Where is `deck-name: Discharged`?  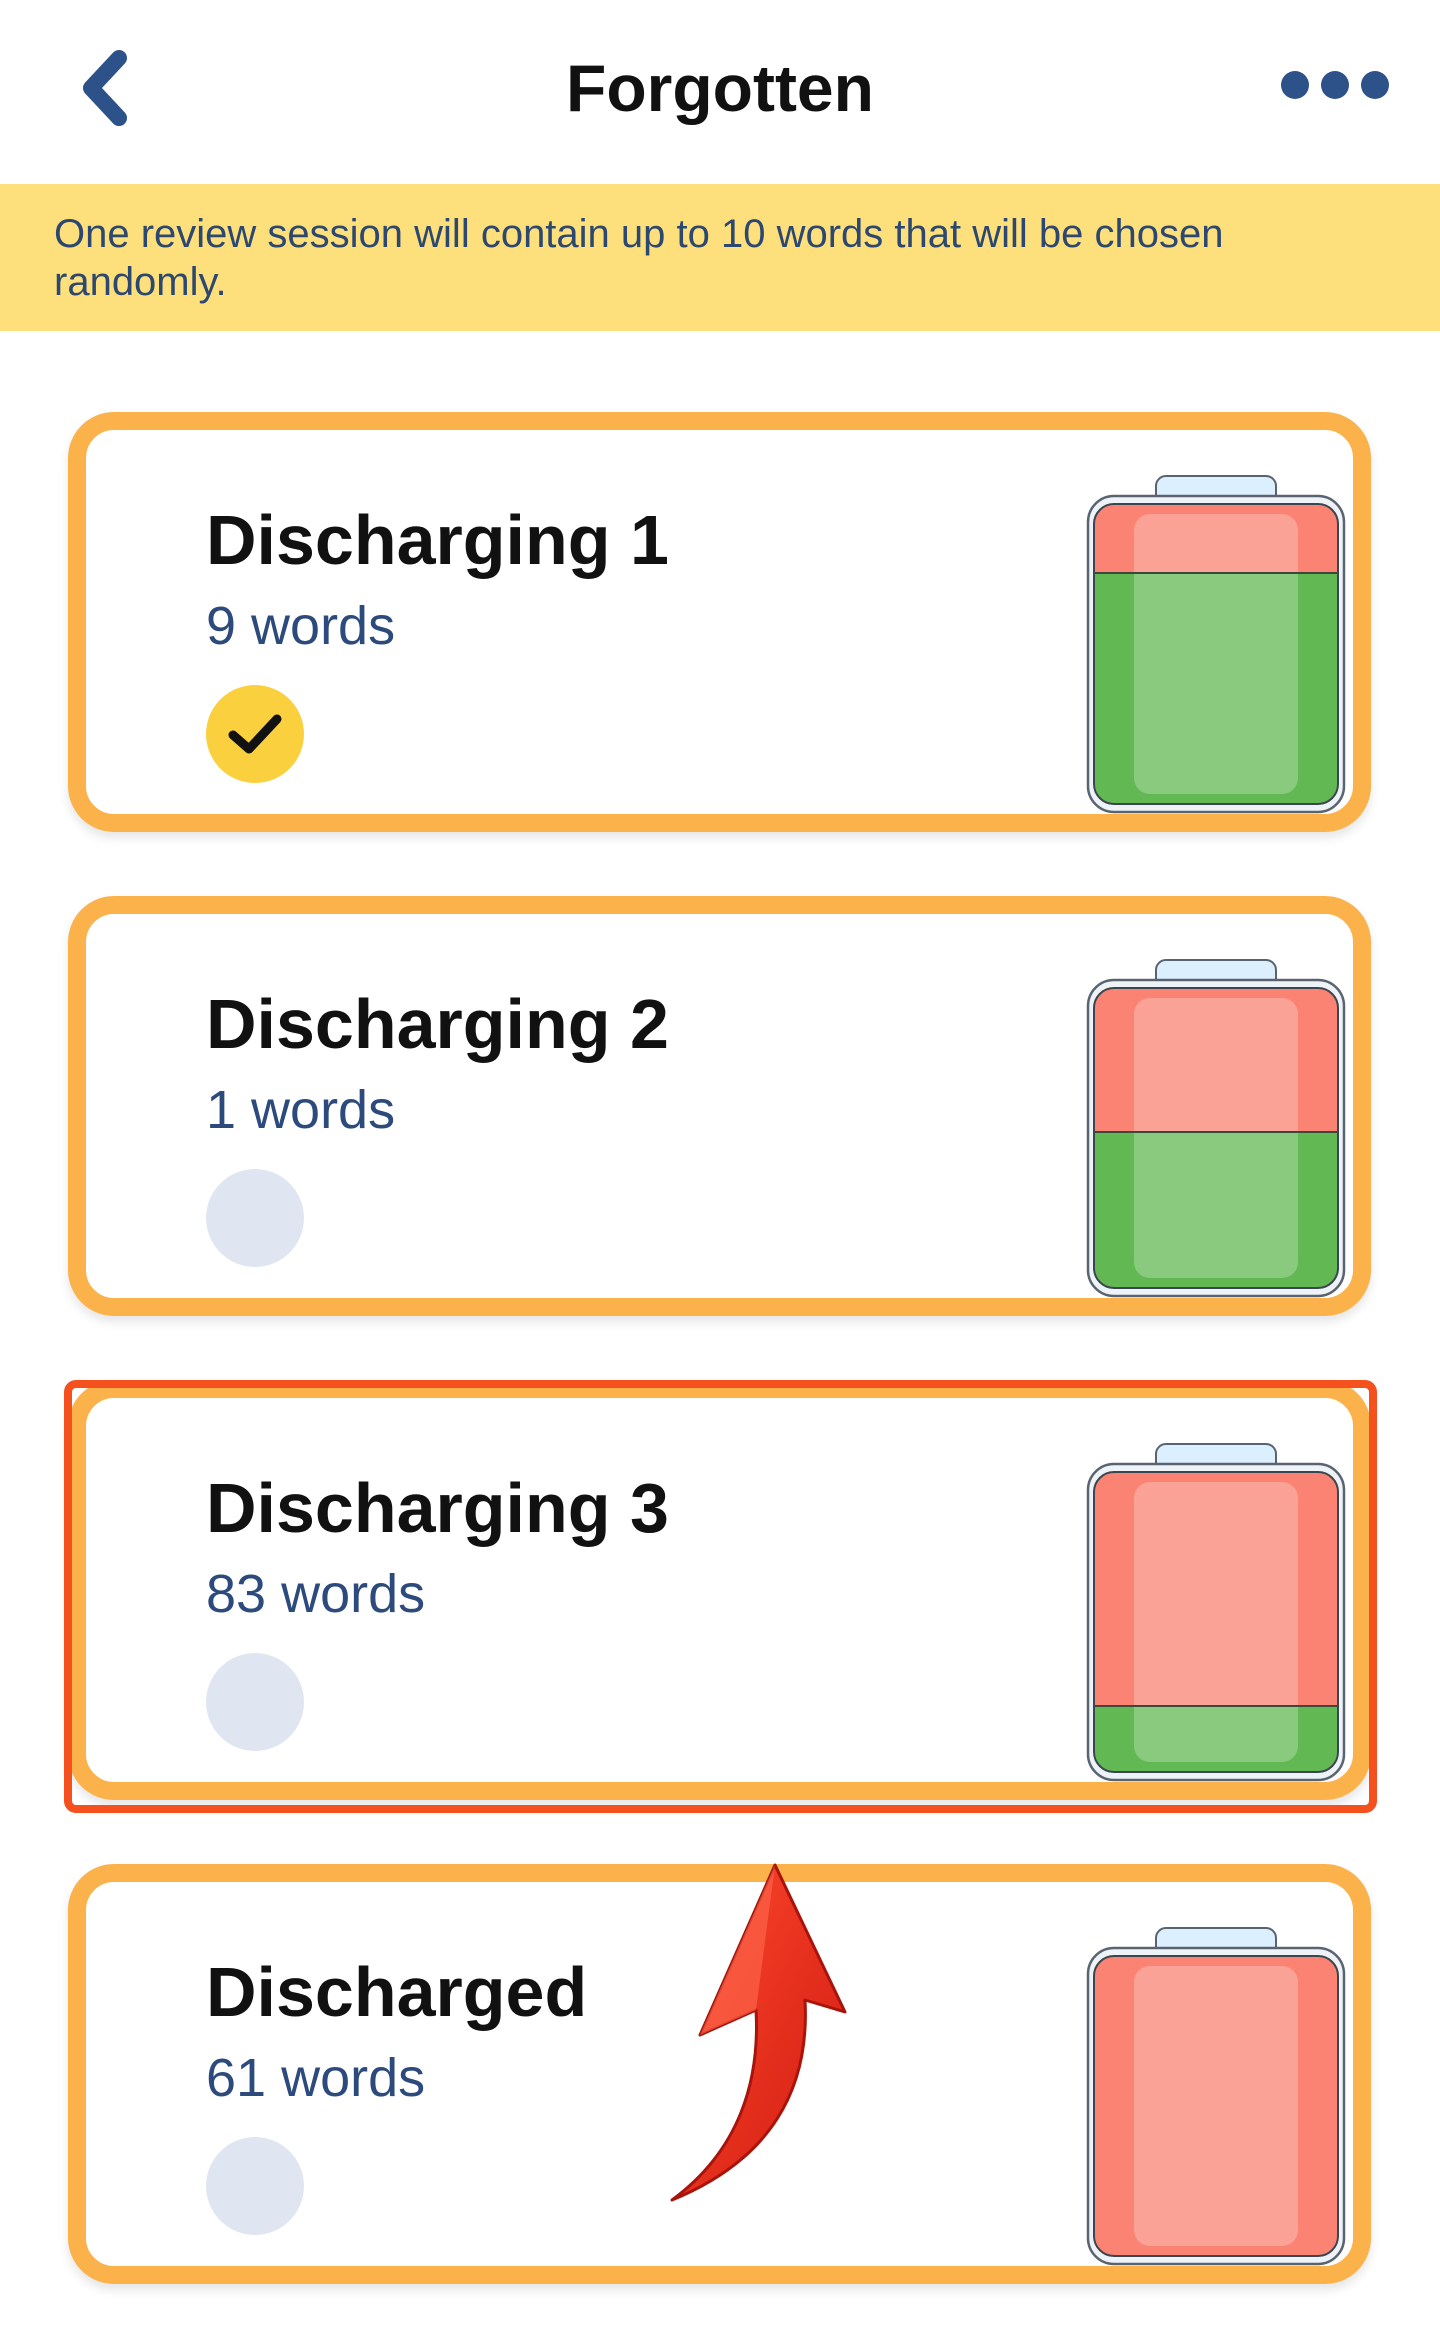
deck-name: Discharged is located at coordinates (397, 1992).